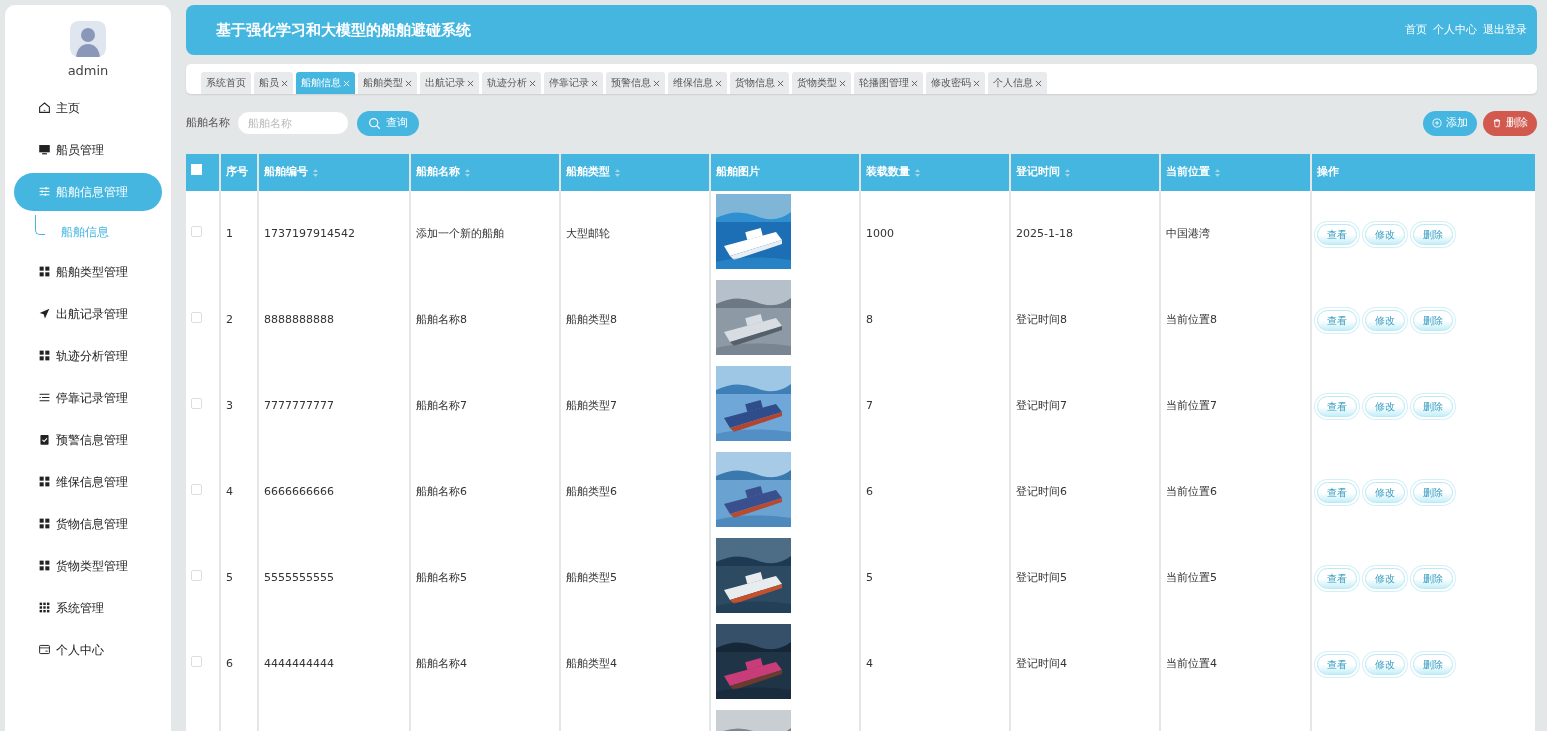 The width and height of the screenshot is (1547, 731). I want to click on sidebar-item: 货物类型管理, so click(88, 565).